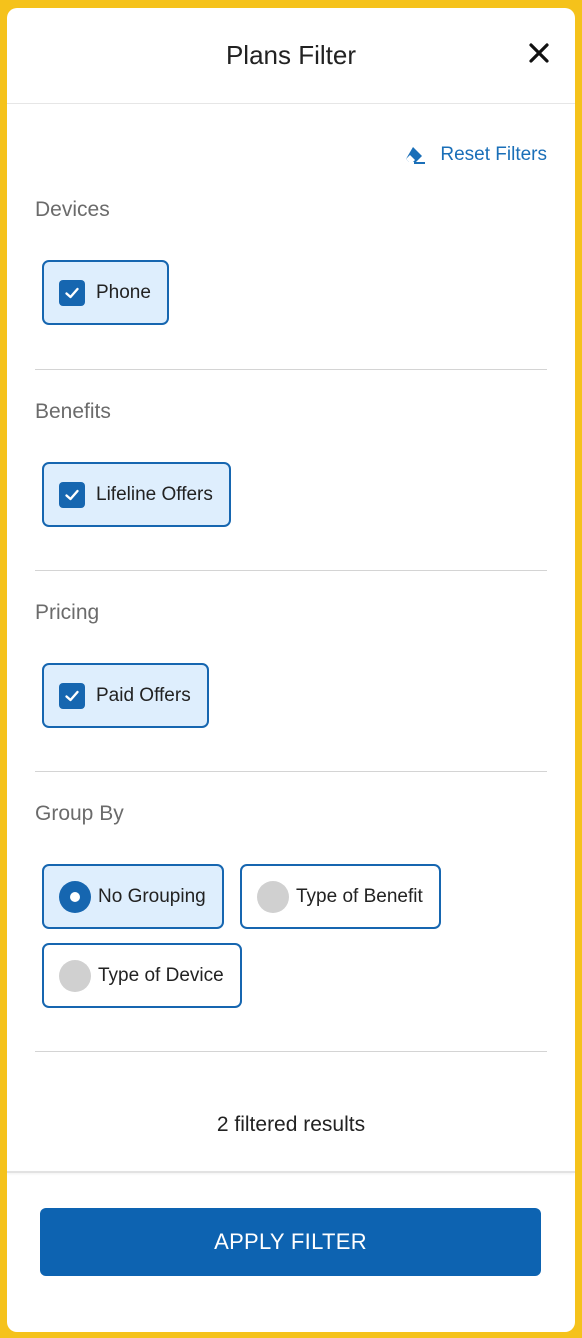 The height and width of the screenshot is (1338, 582). I want to click on section-title-benefits: Benefits, so click(73, 411).